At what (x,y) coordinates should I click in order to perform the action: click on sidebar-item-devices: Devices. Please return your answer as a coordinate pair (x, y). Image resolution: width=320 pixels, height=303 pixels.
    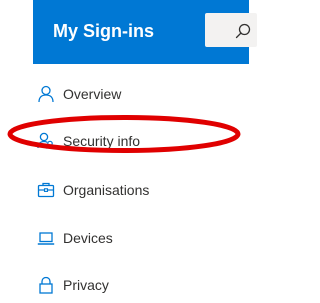
    Looking at the image, I should click on (124, 238).